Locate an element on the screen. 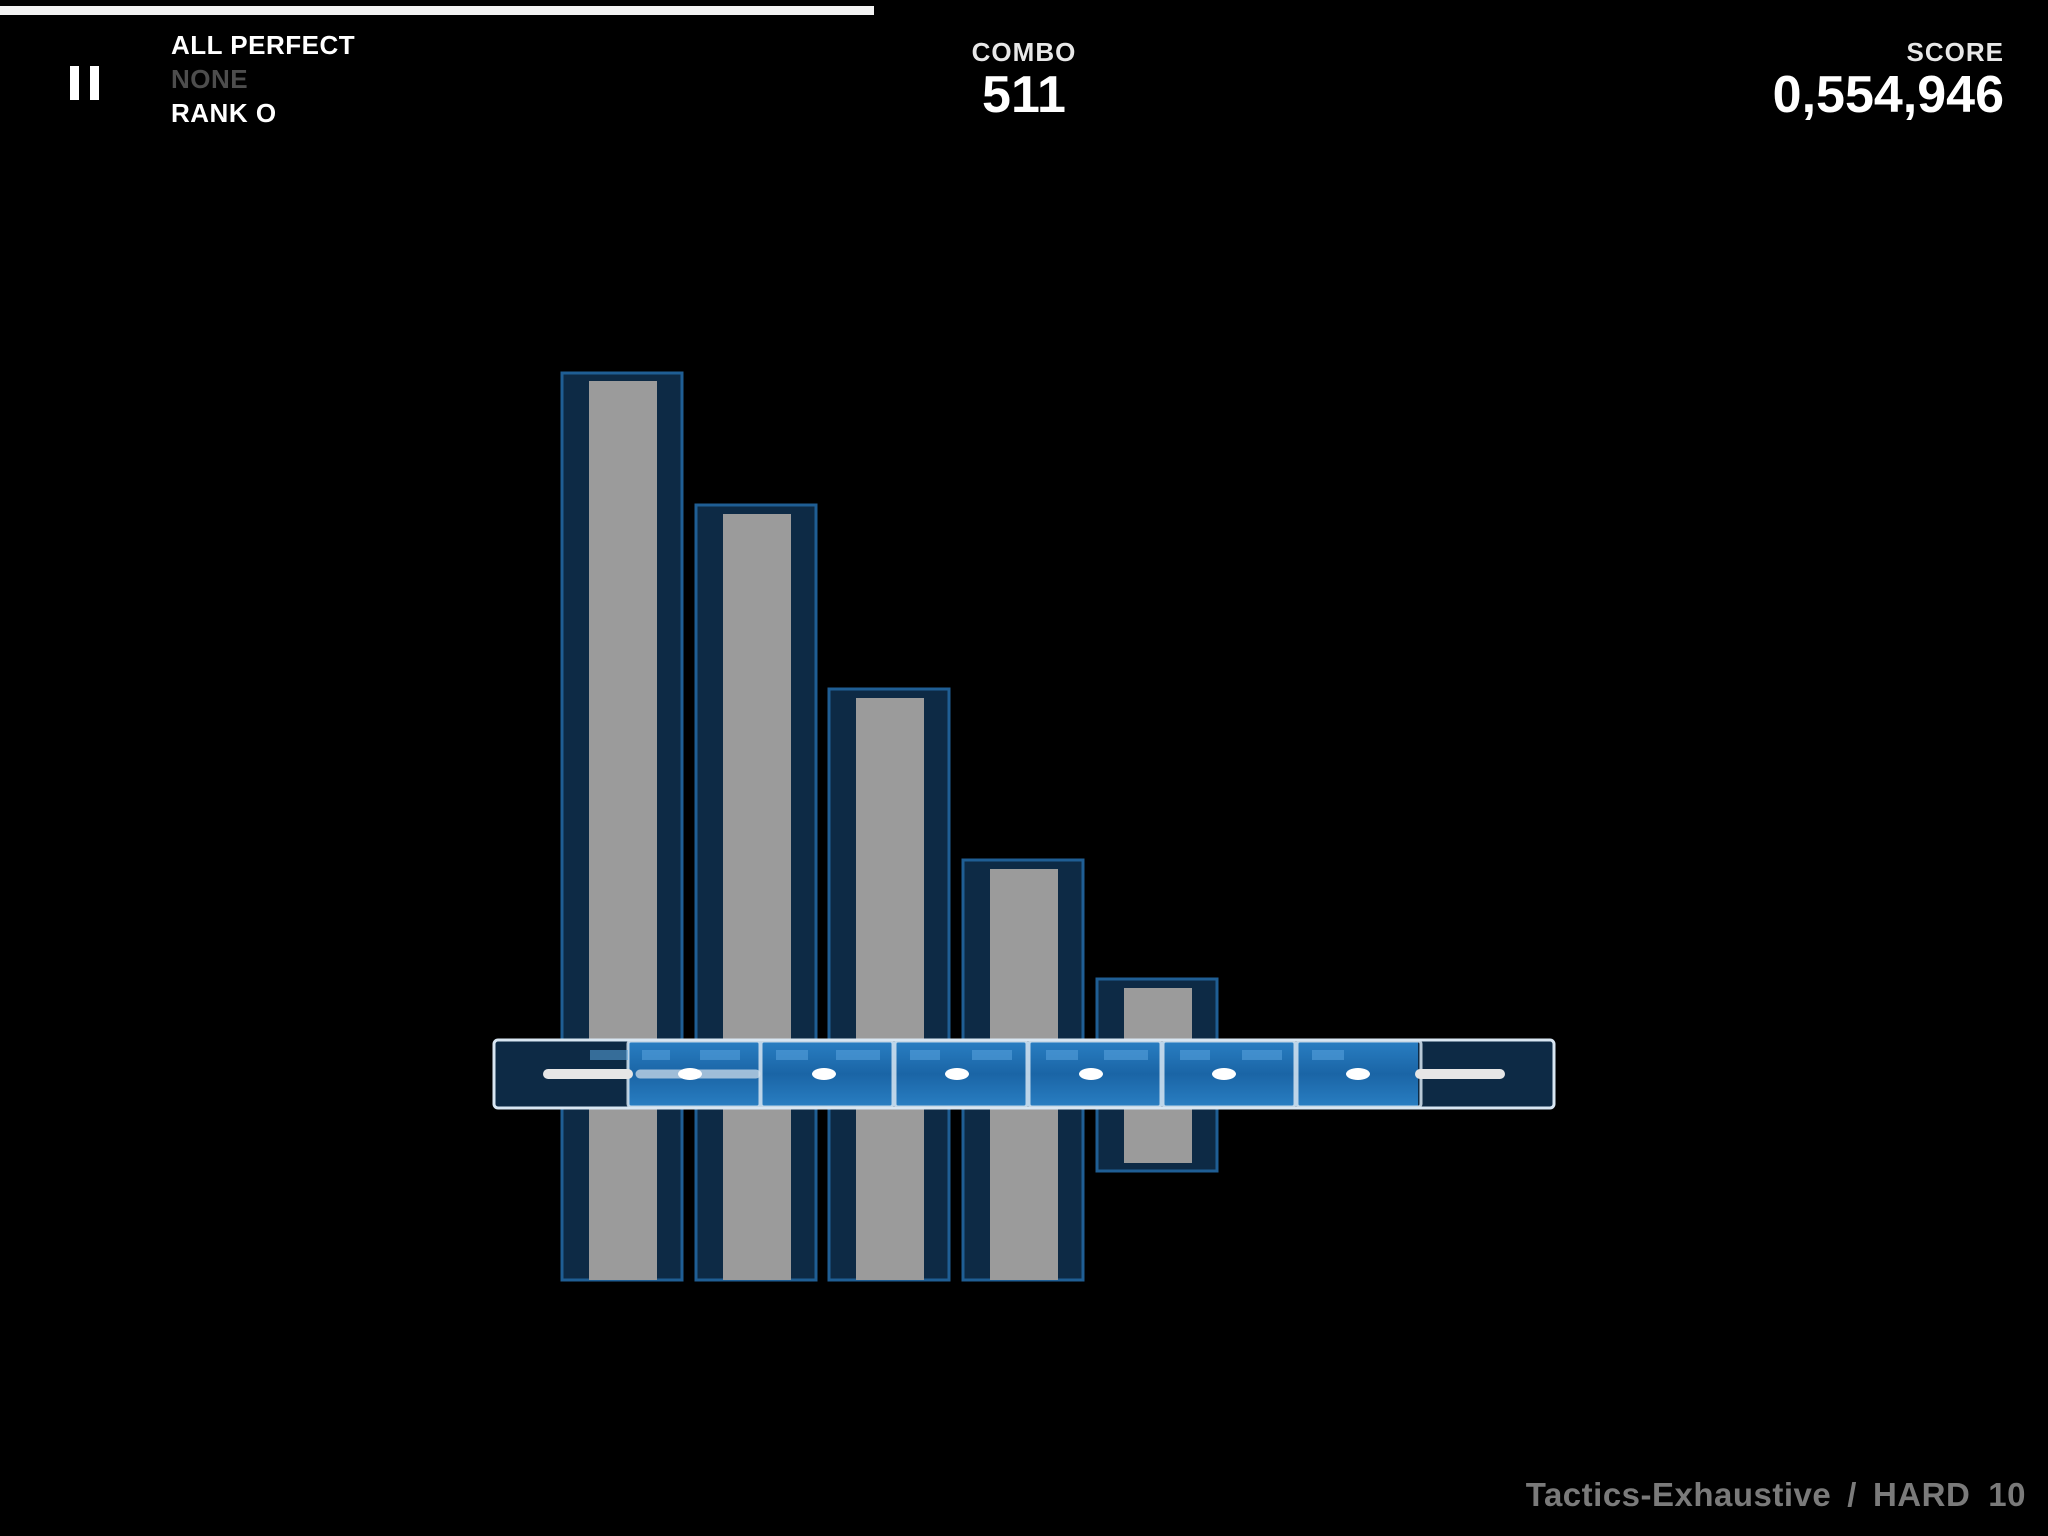  song-info: Tactics-Exhaustive / HARD 10 is located at coordinates (1776, 1495).